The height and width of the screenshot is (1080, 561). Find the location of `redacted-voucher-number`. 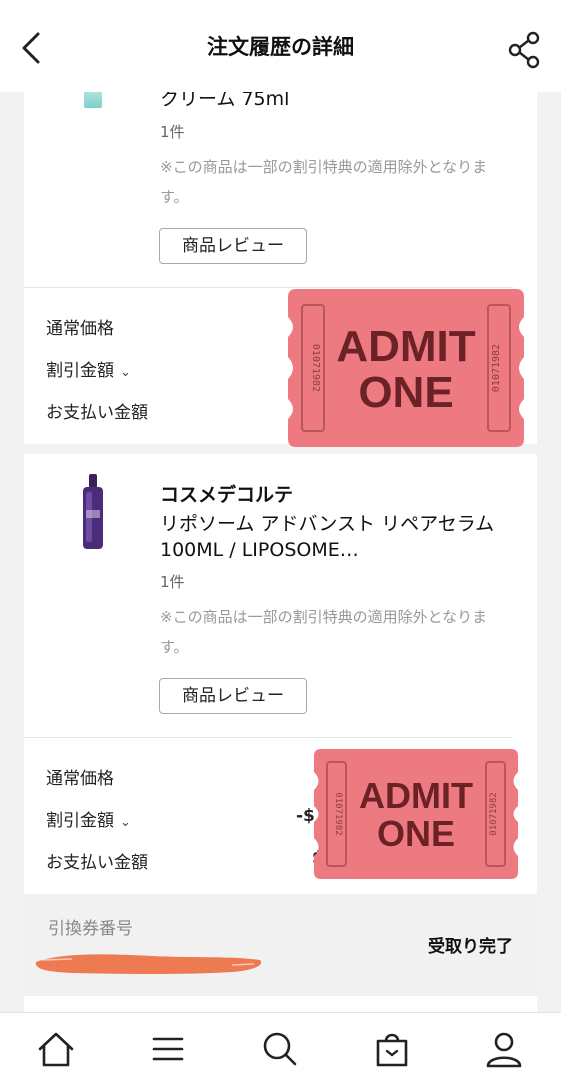

redacted-voucher-number is located at coordinates (148, 964).